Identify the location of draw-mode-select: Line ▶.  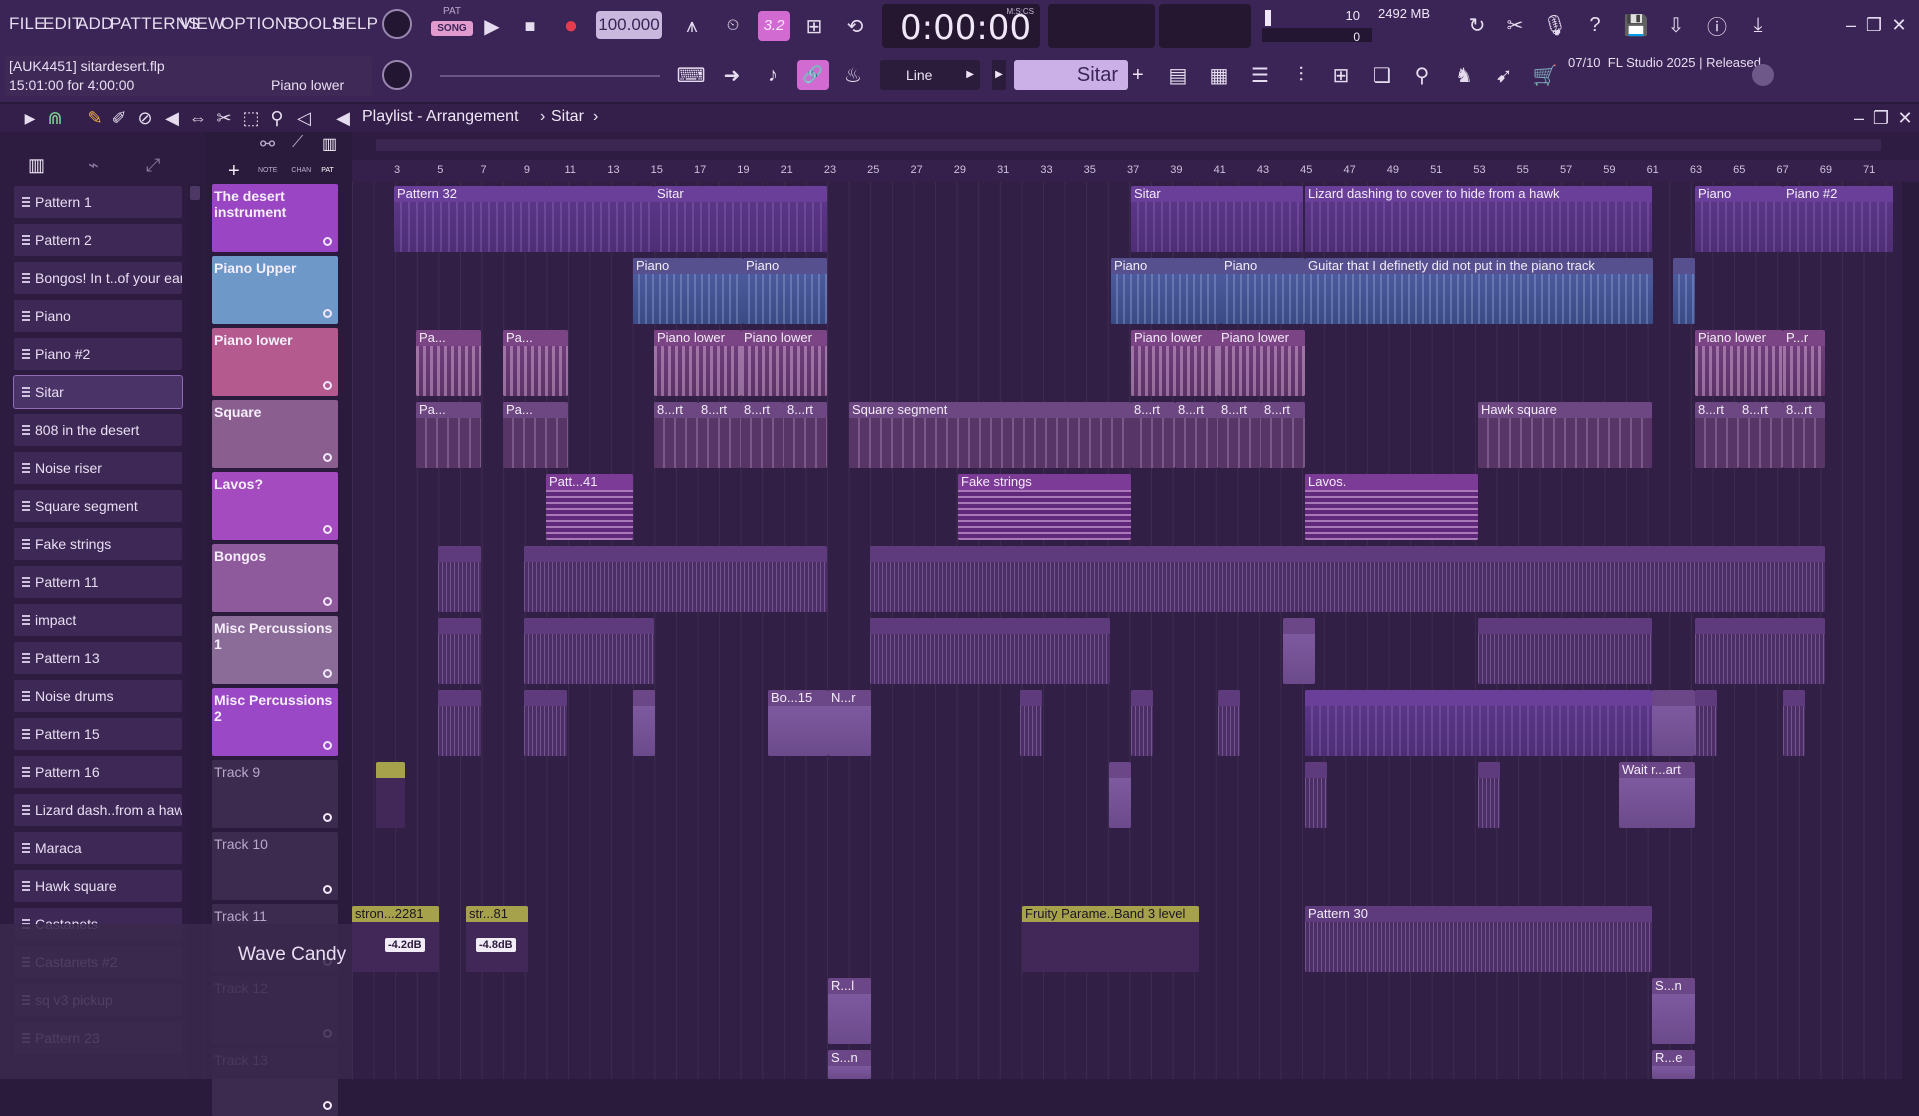
(930, 75).